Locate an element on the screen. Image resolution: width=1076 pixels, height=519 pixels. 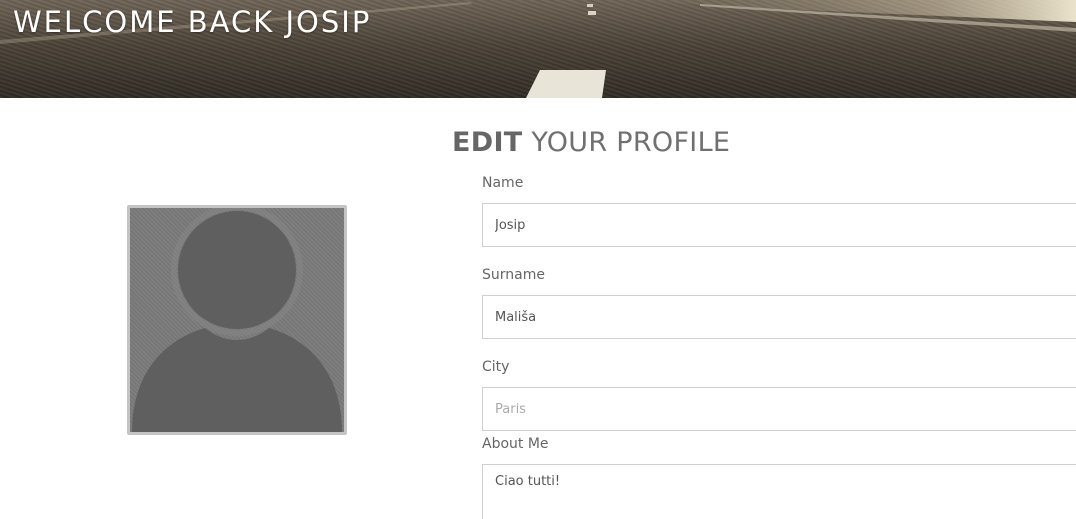
profile-avatar is located at coordinates (237, 320).